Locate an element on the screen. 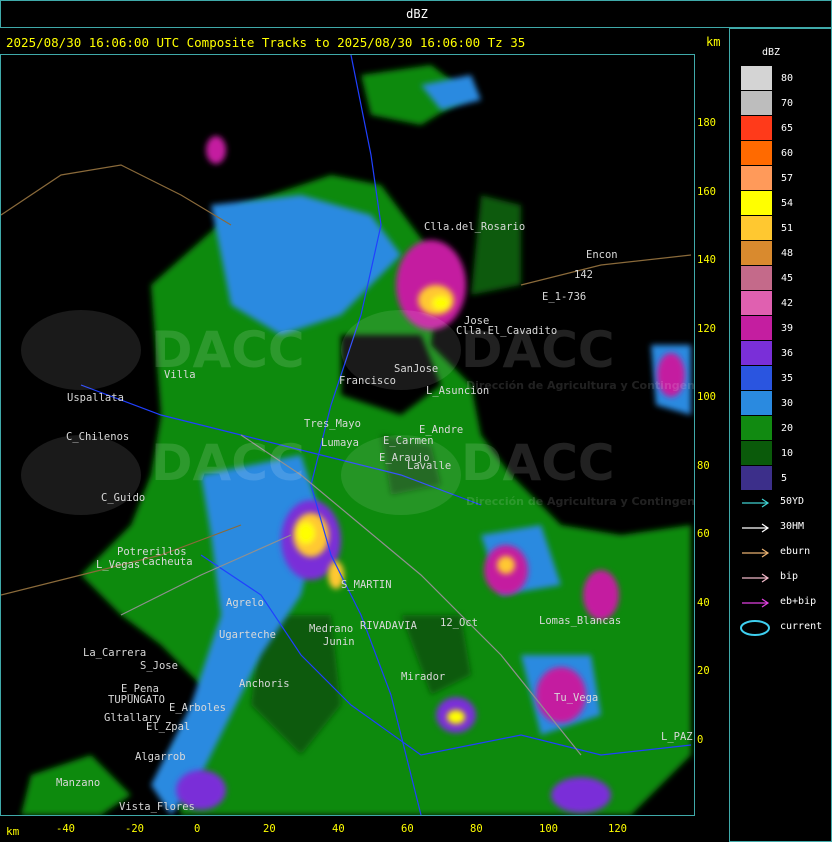 This screenshot has width=832, height=842. place-clla-el-cavadito: Clla.El_Cavadito is located at coordinates (506, 331).